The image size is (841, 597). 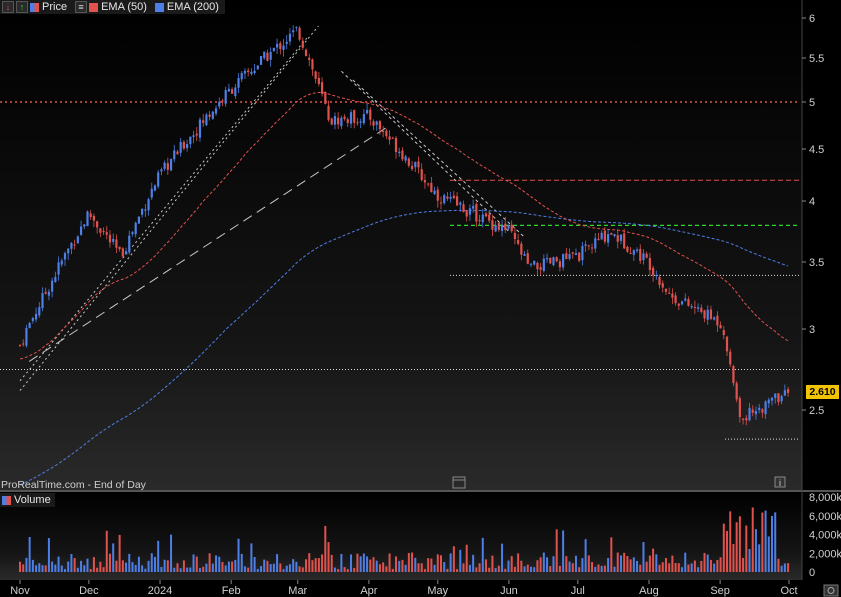 What do you see at coordinates (117, 7) in the screenshot?
I see `legend-ema50: EMA (50)` at bounding box center [117, 7].